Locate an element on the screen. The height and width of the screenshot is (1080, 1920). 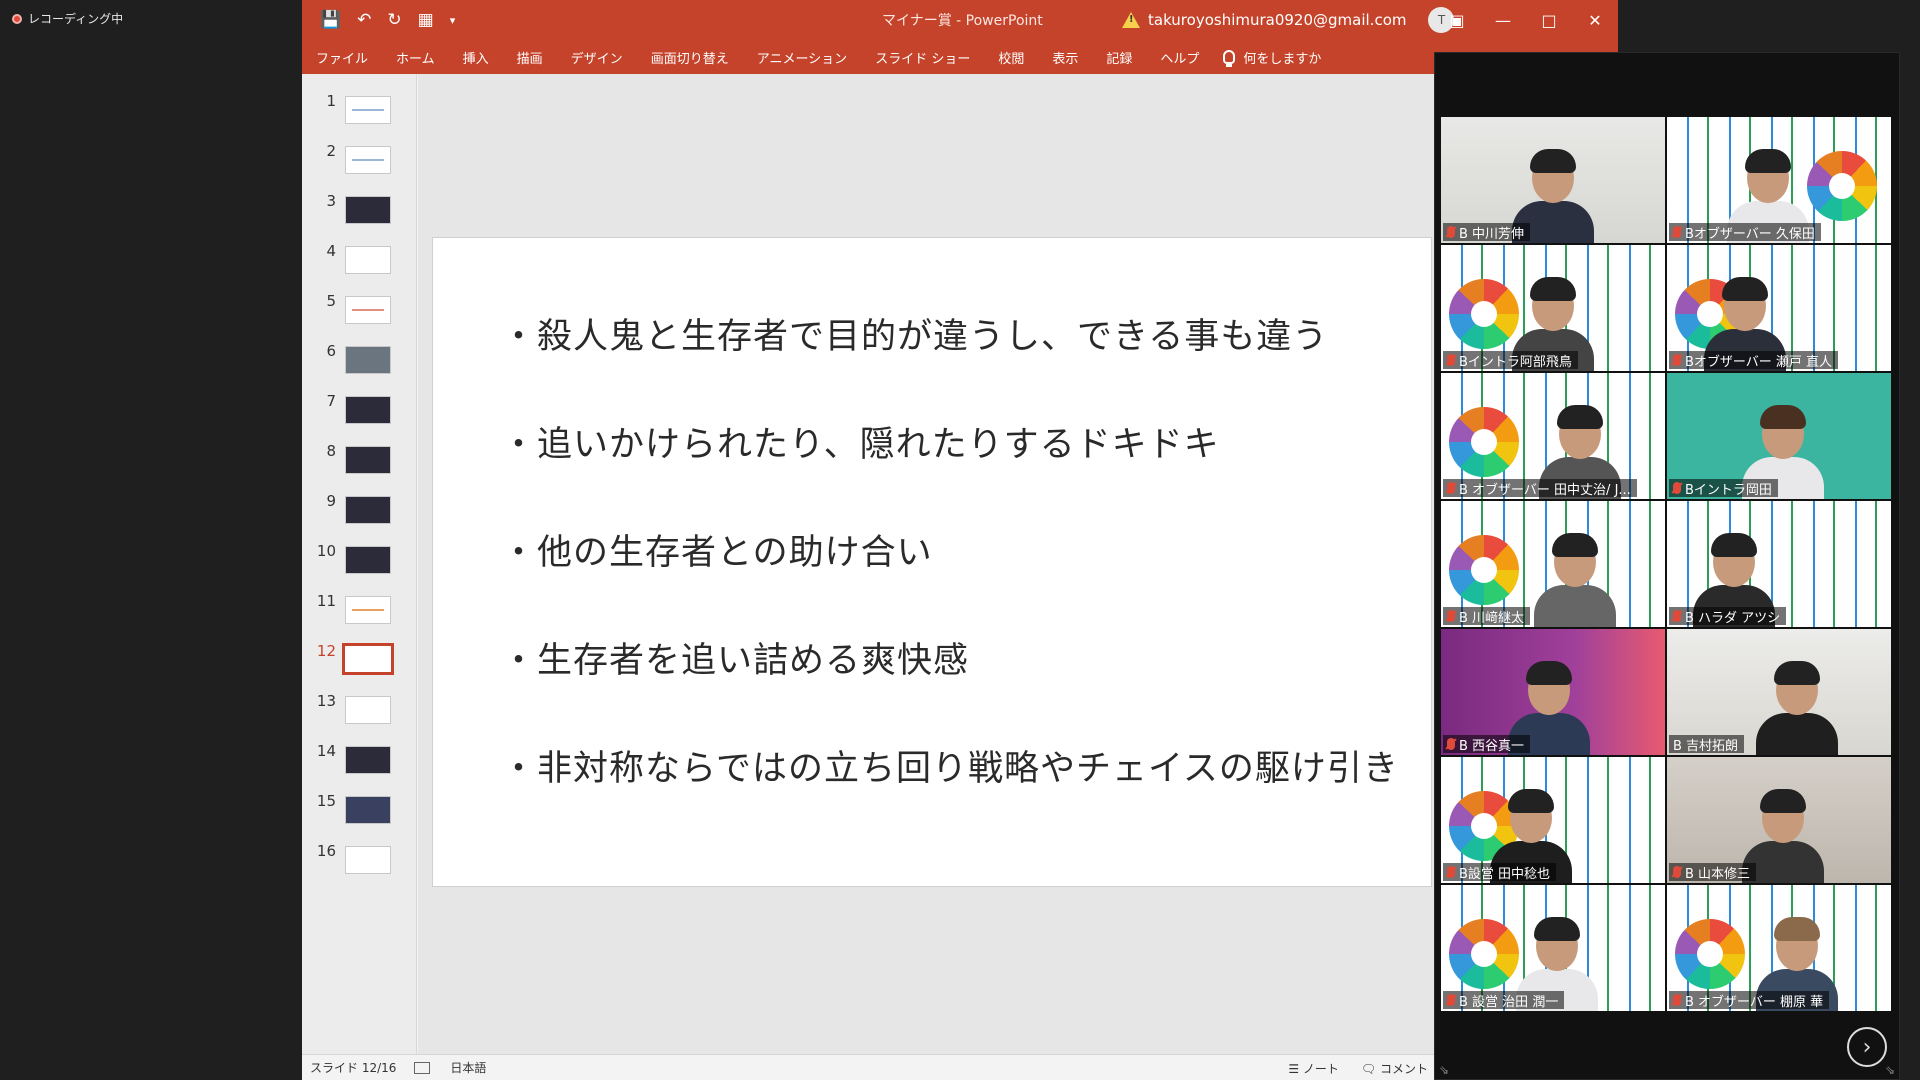
tab-transitions: 画面切り替え is located at coordinates (690, 57).